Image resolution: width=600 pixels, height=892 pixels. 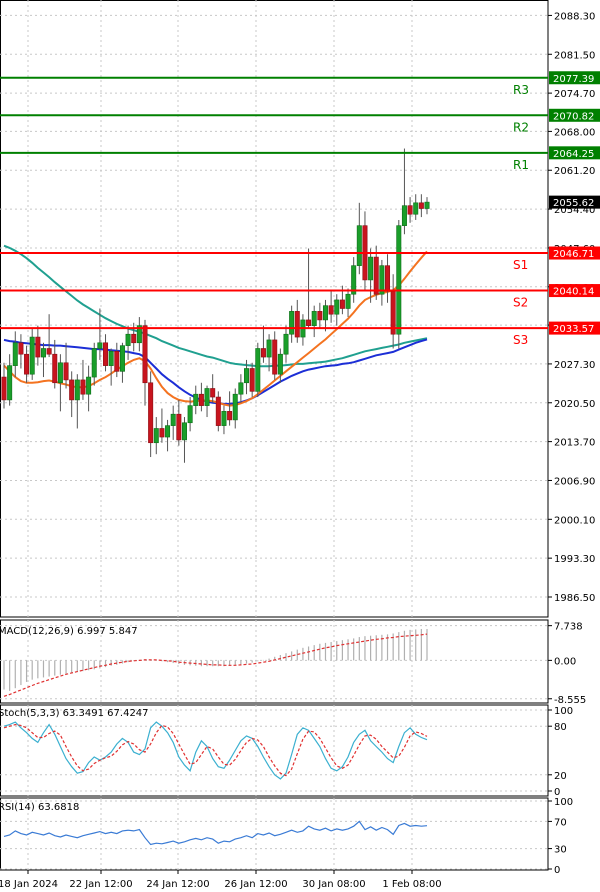 I want to click on stochastic-label: Stoch(5,3,3) 63.3491 67.4247, so click(x=74, y=713).